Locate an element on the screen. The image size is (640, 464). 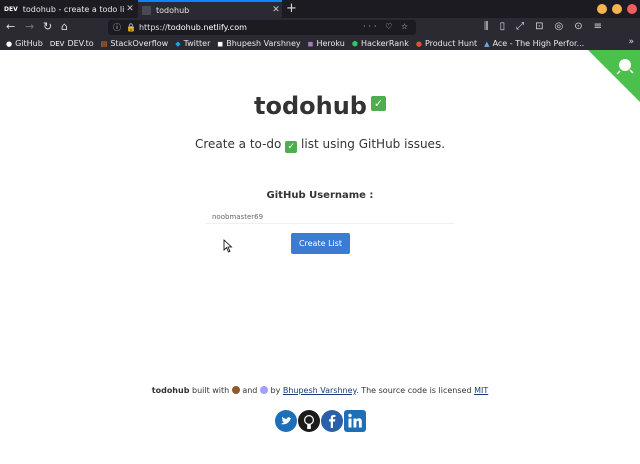
tab-todohub-create: DEV todohub - create a todo list ✕ is located at coordinates (68, 9).